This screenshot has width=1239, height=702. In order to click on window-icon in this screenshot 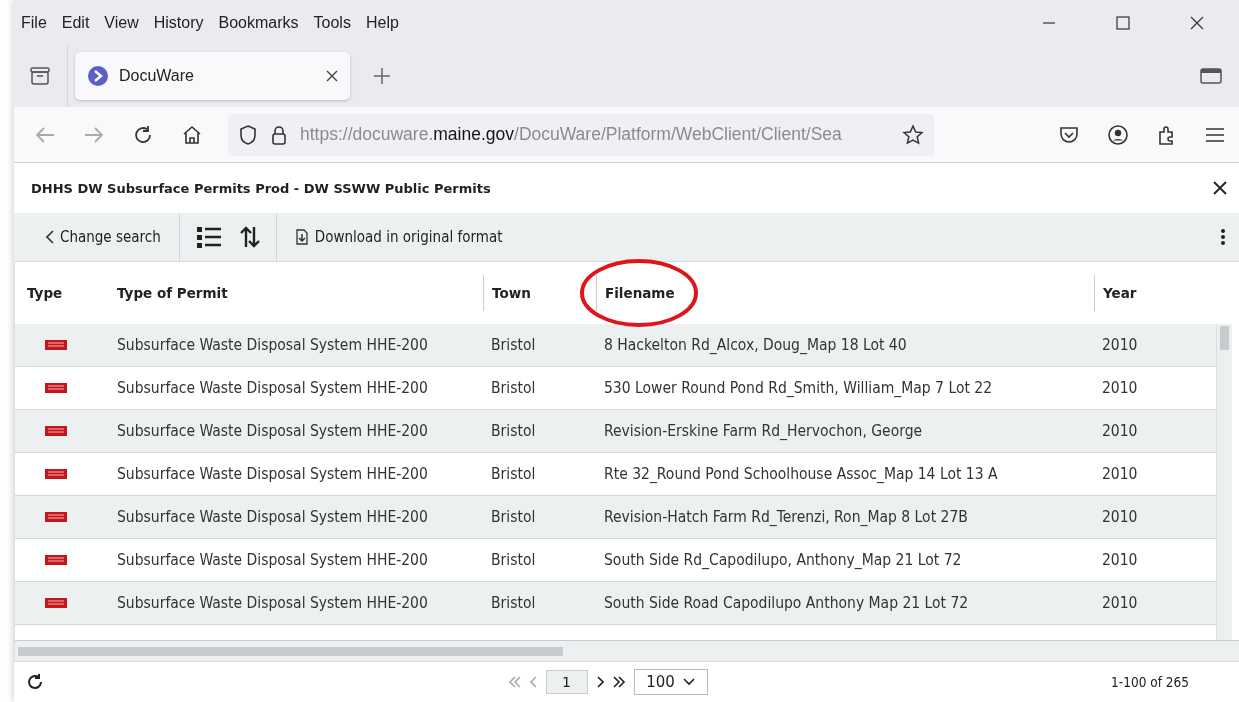, I will do `click(1211, 76)`.